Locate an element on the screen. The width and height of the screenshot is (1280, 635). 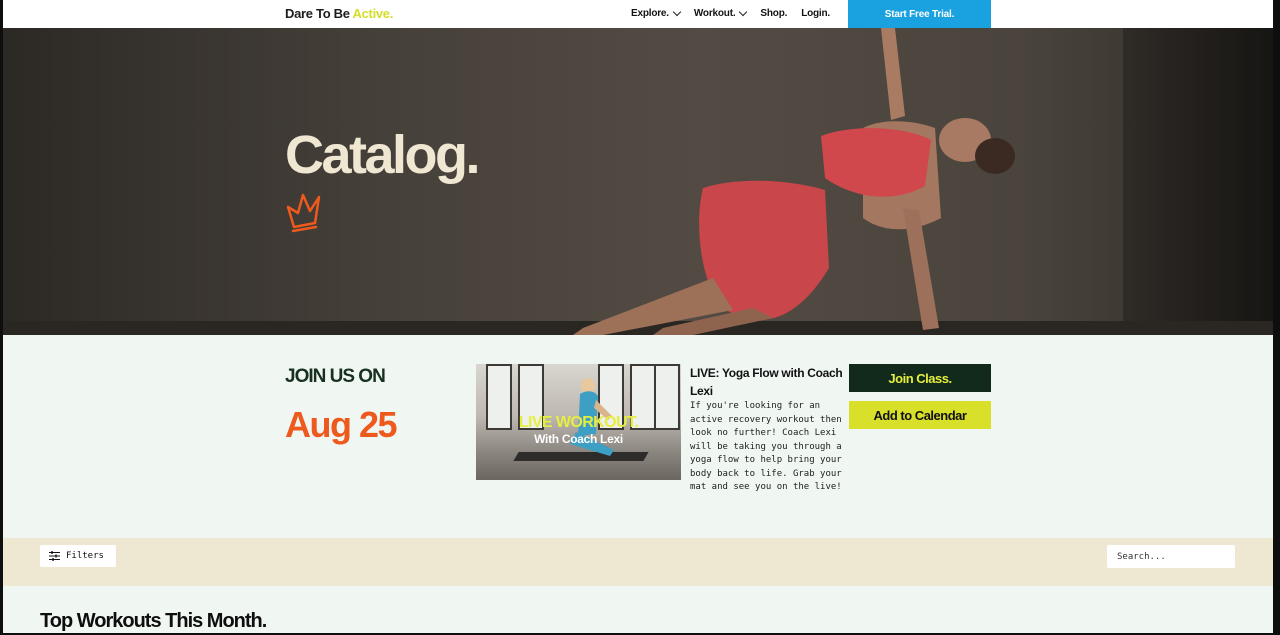
thumbnail-title: LIVE WORKOUT. is located at coordinates (578, 422).